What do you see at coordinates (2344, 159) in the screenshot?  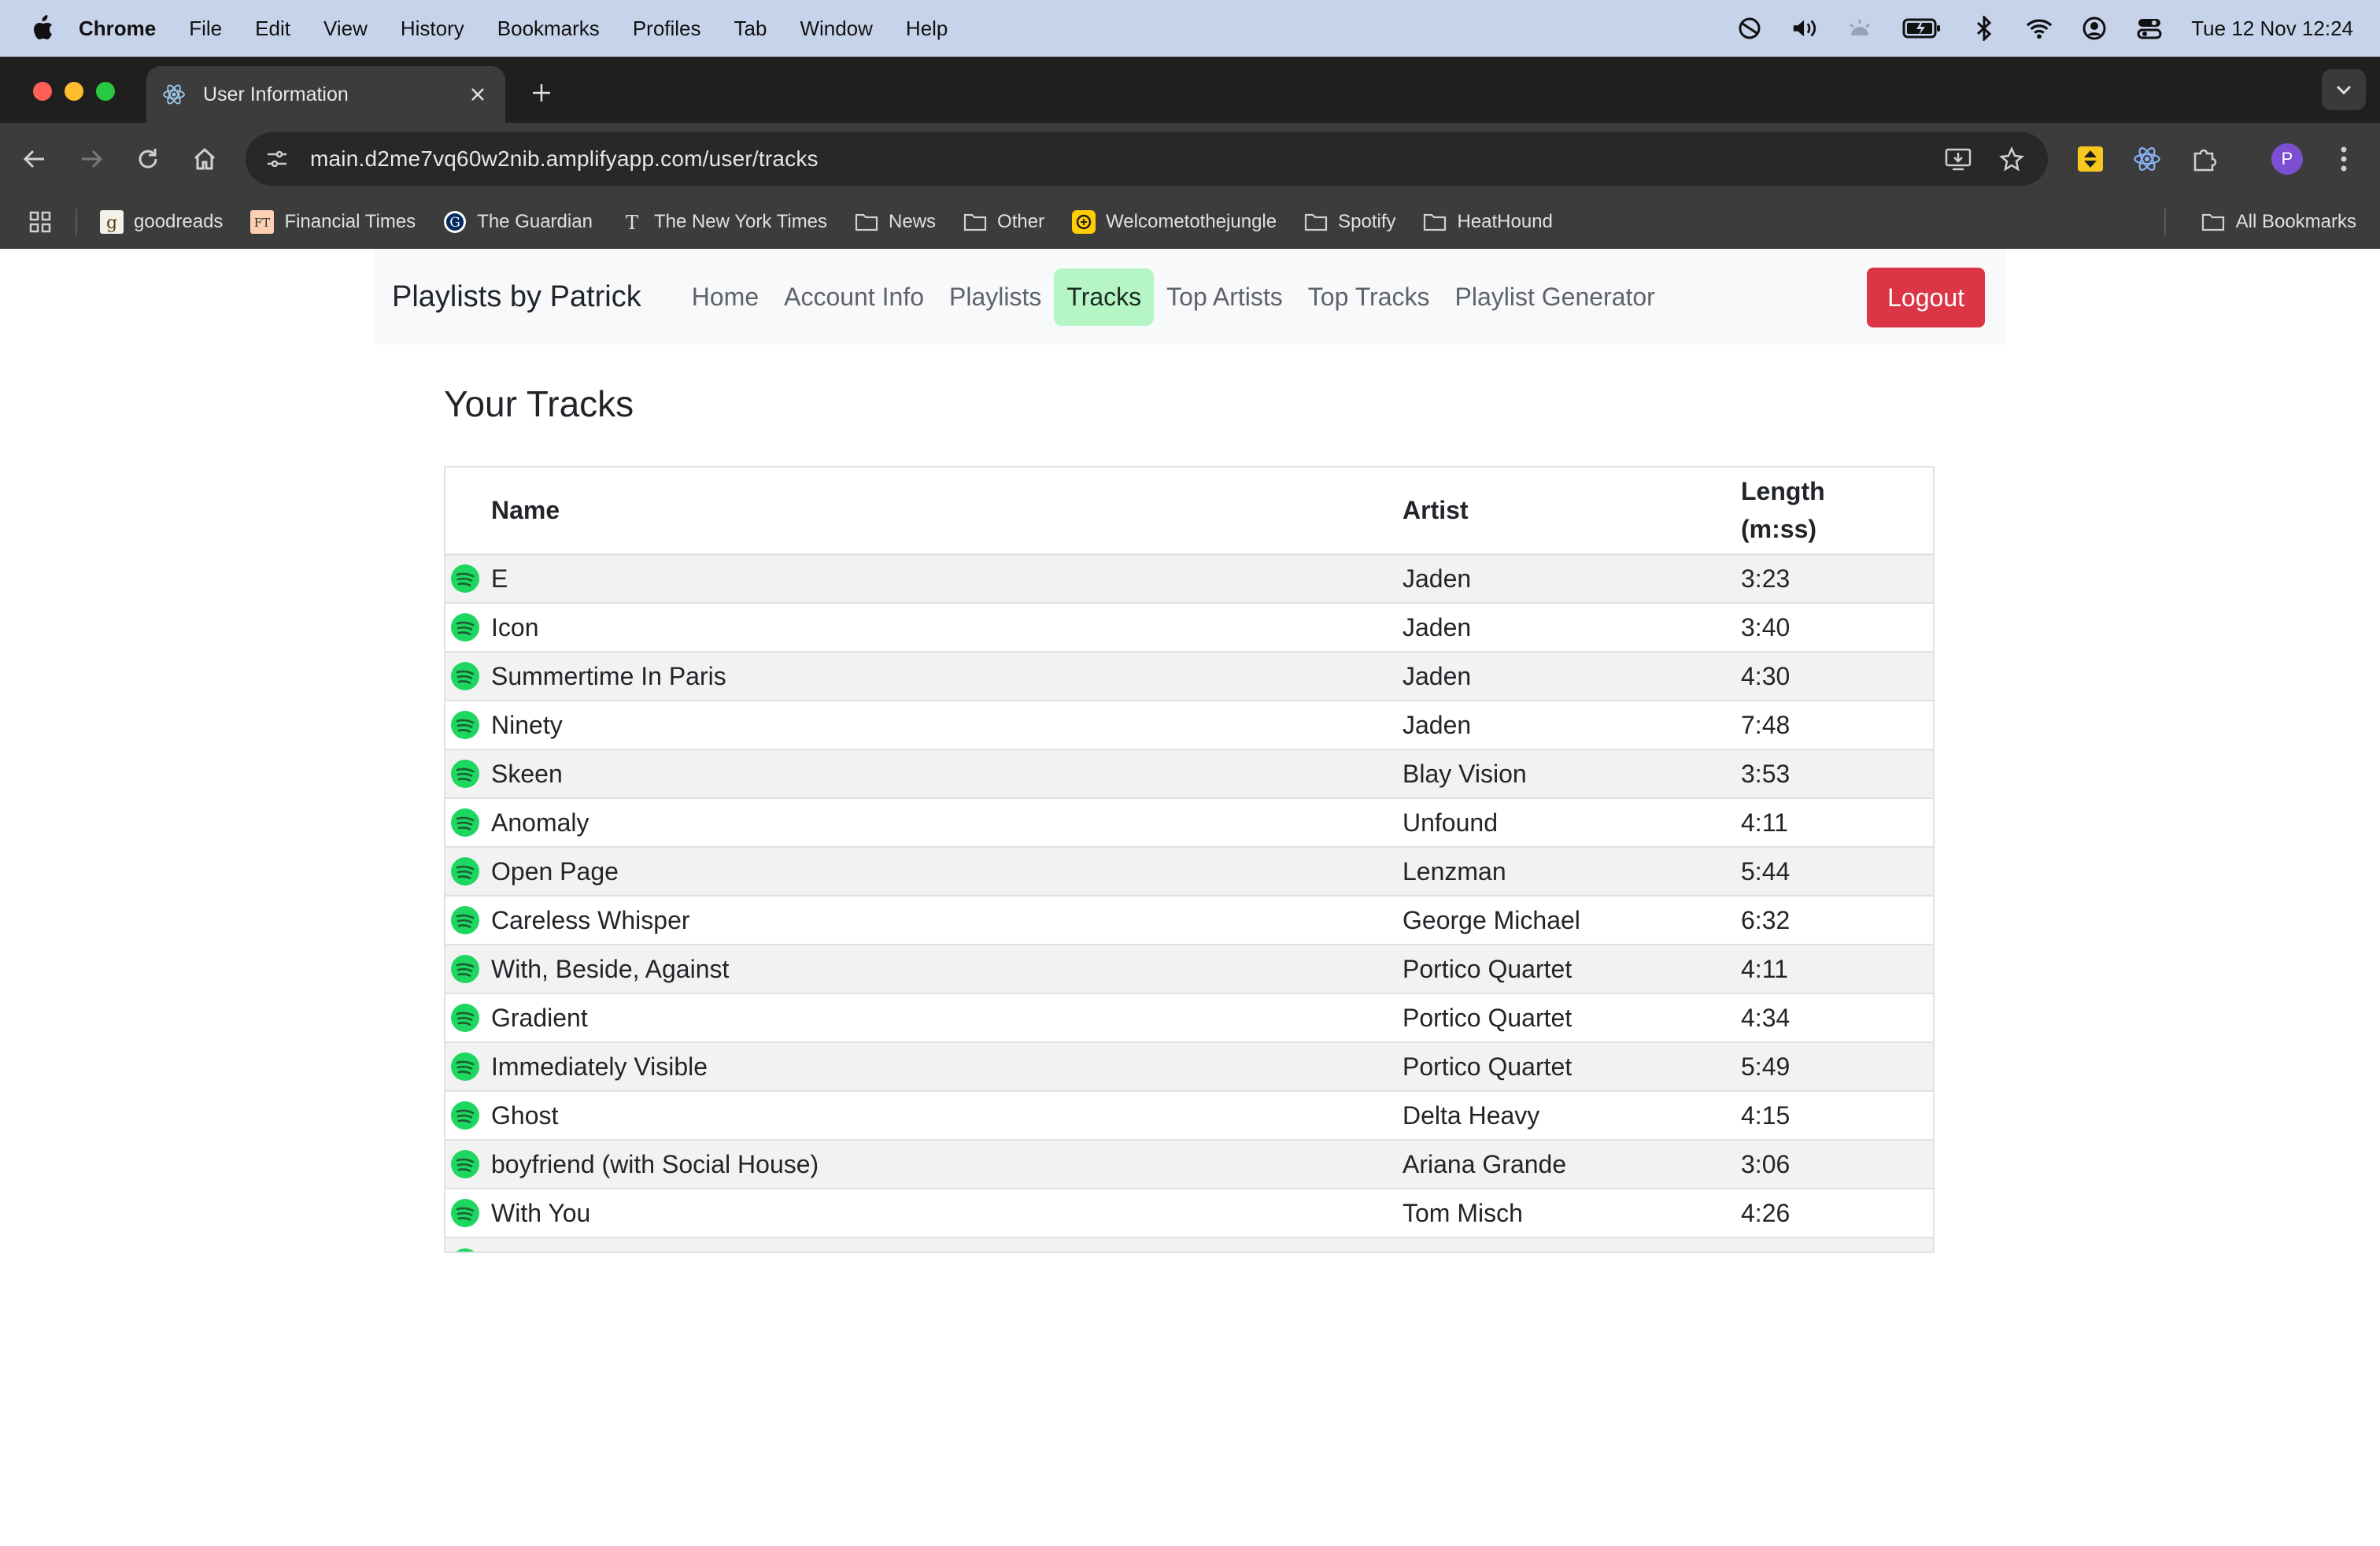 I see `chrome-menu-icon` at bounding box center [2344, 159].